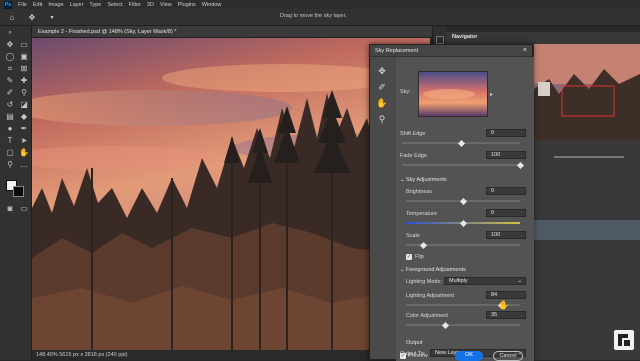 This screenshot has width=640, height=361. I want to click on dodge-icon: ●, so click(10, 129).